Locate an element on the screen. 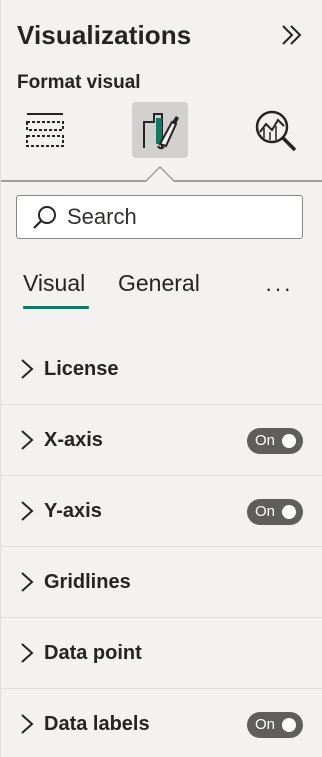 Image resolution: width=322 pixels, height=757 pixels. card-label: License is located at coordinates (81, 369).